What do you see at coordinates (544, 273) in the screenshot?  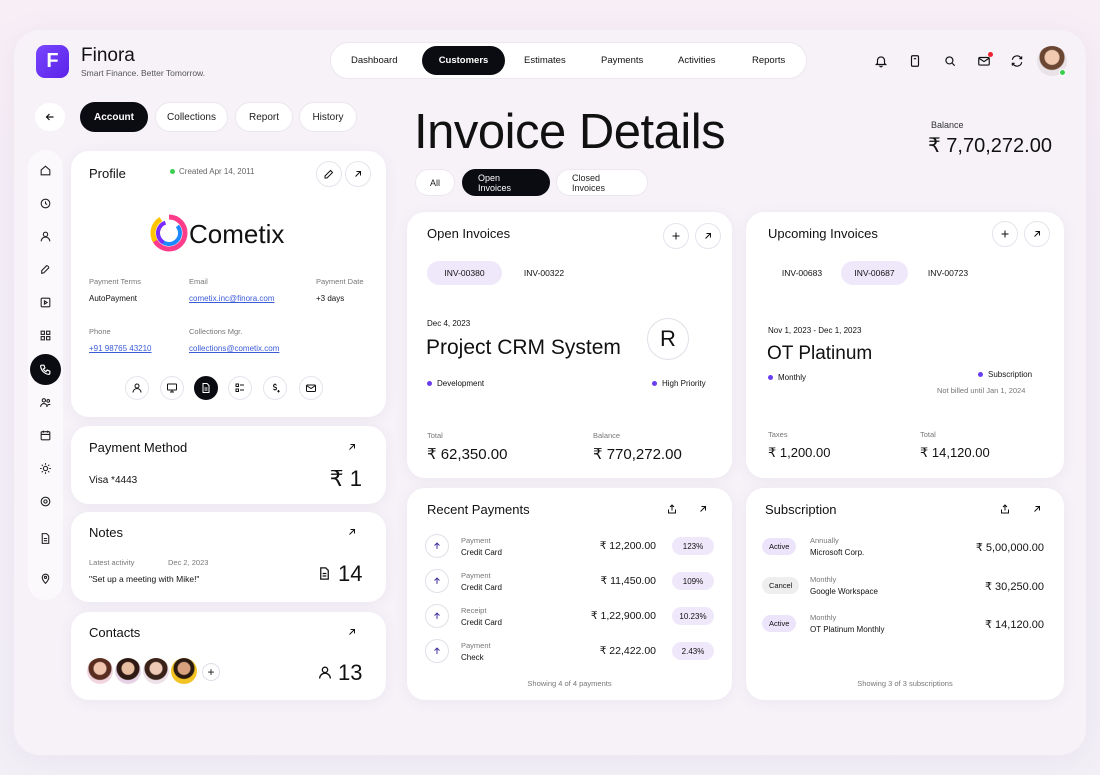 I see `invoice-tab-00322: INV-00322` at bounding box center [544, 273].